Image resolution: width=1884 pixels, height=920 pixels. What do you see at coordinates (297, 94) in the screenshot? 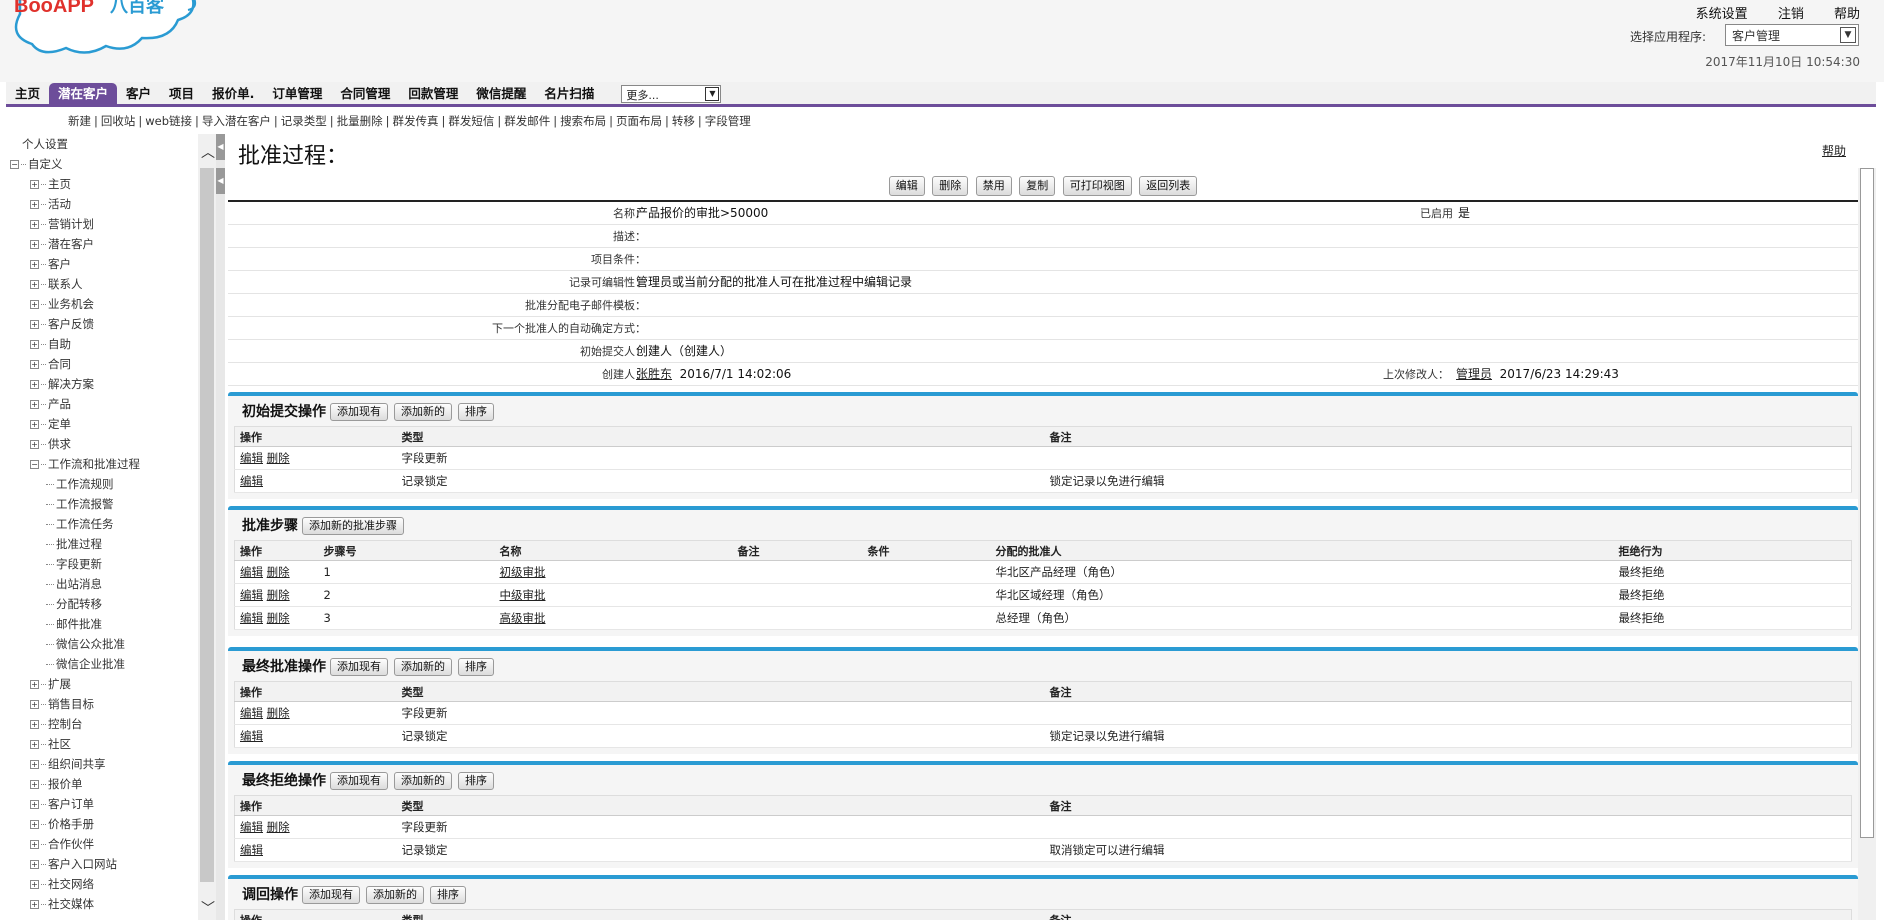
I see `tab-orders: 订单管理` at bounding box center [297, 94].